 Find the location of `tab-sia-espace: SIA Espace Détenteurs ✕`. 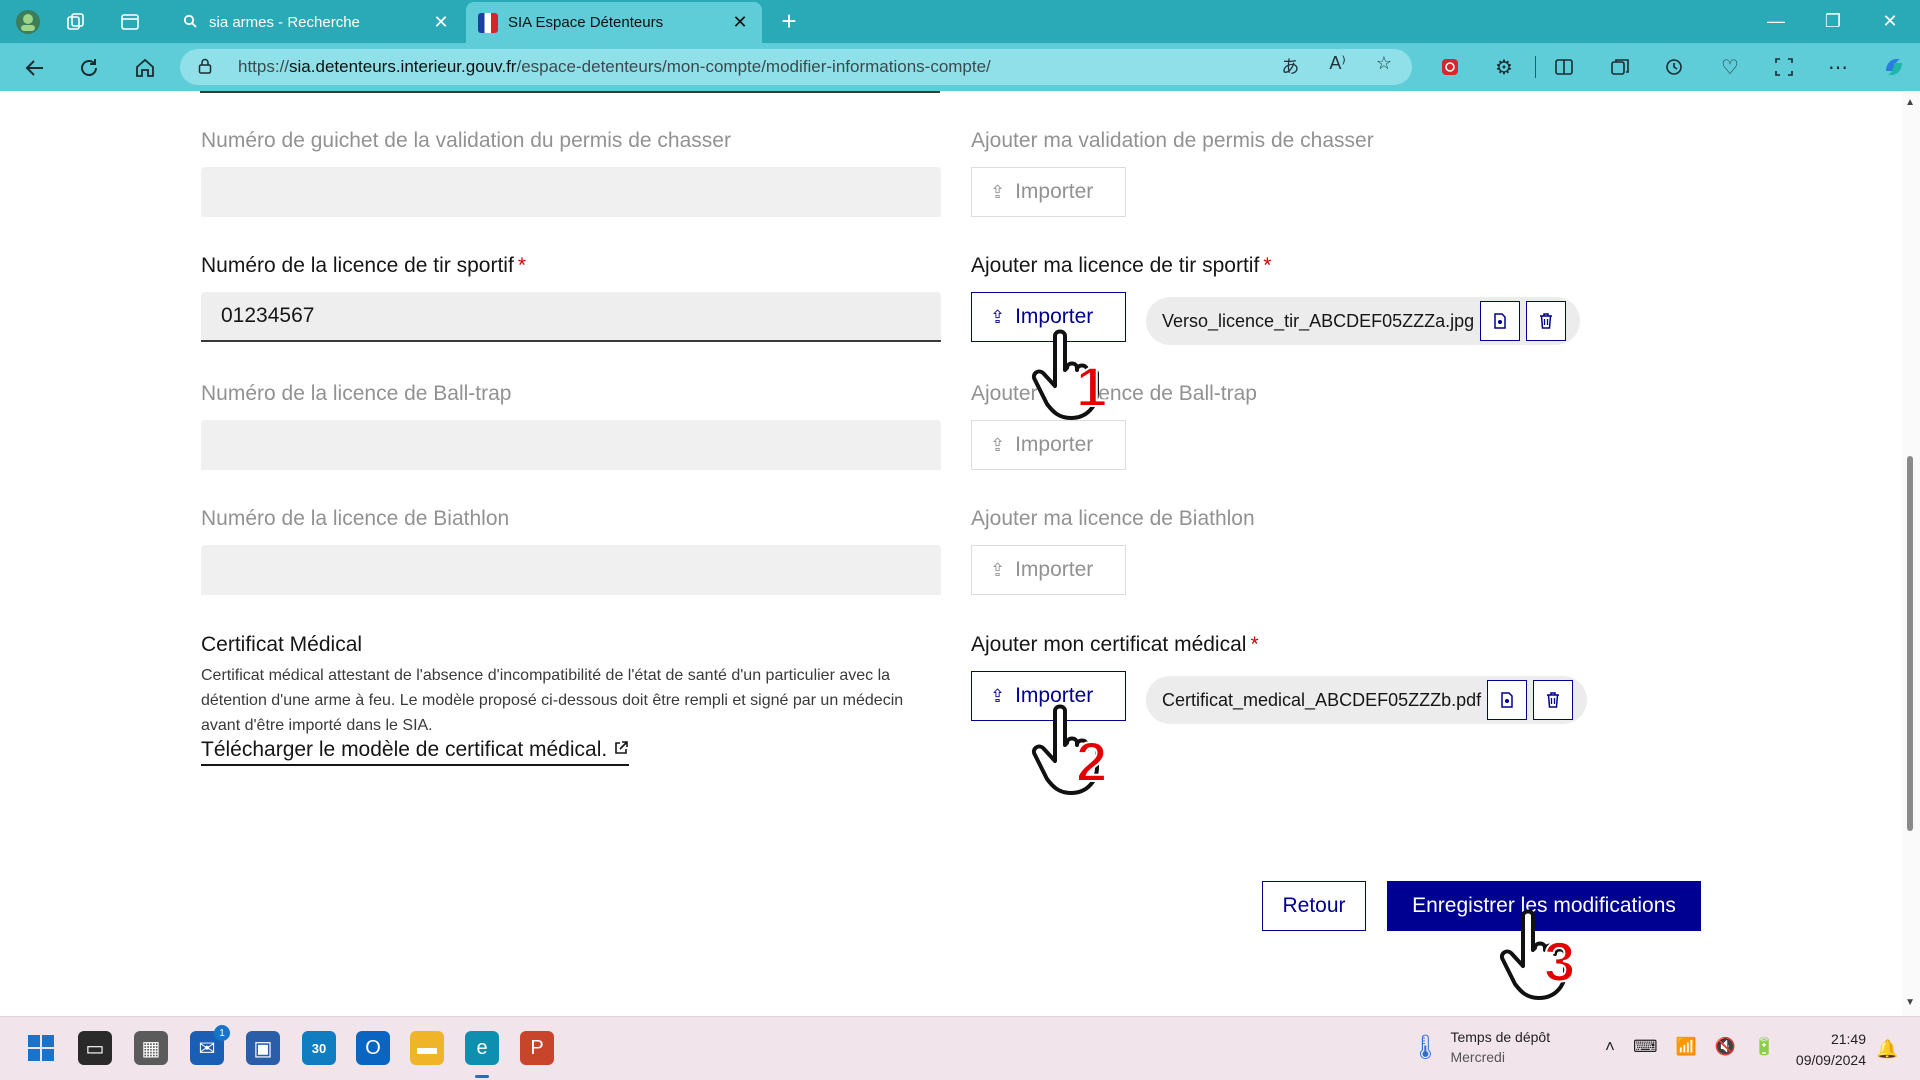

tab-sia-espace: SIA Espace Détenteurs ✕ is located at coordinates (614, 22).